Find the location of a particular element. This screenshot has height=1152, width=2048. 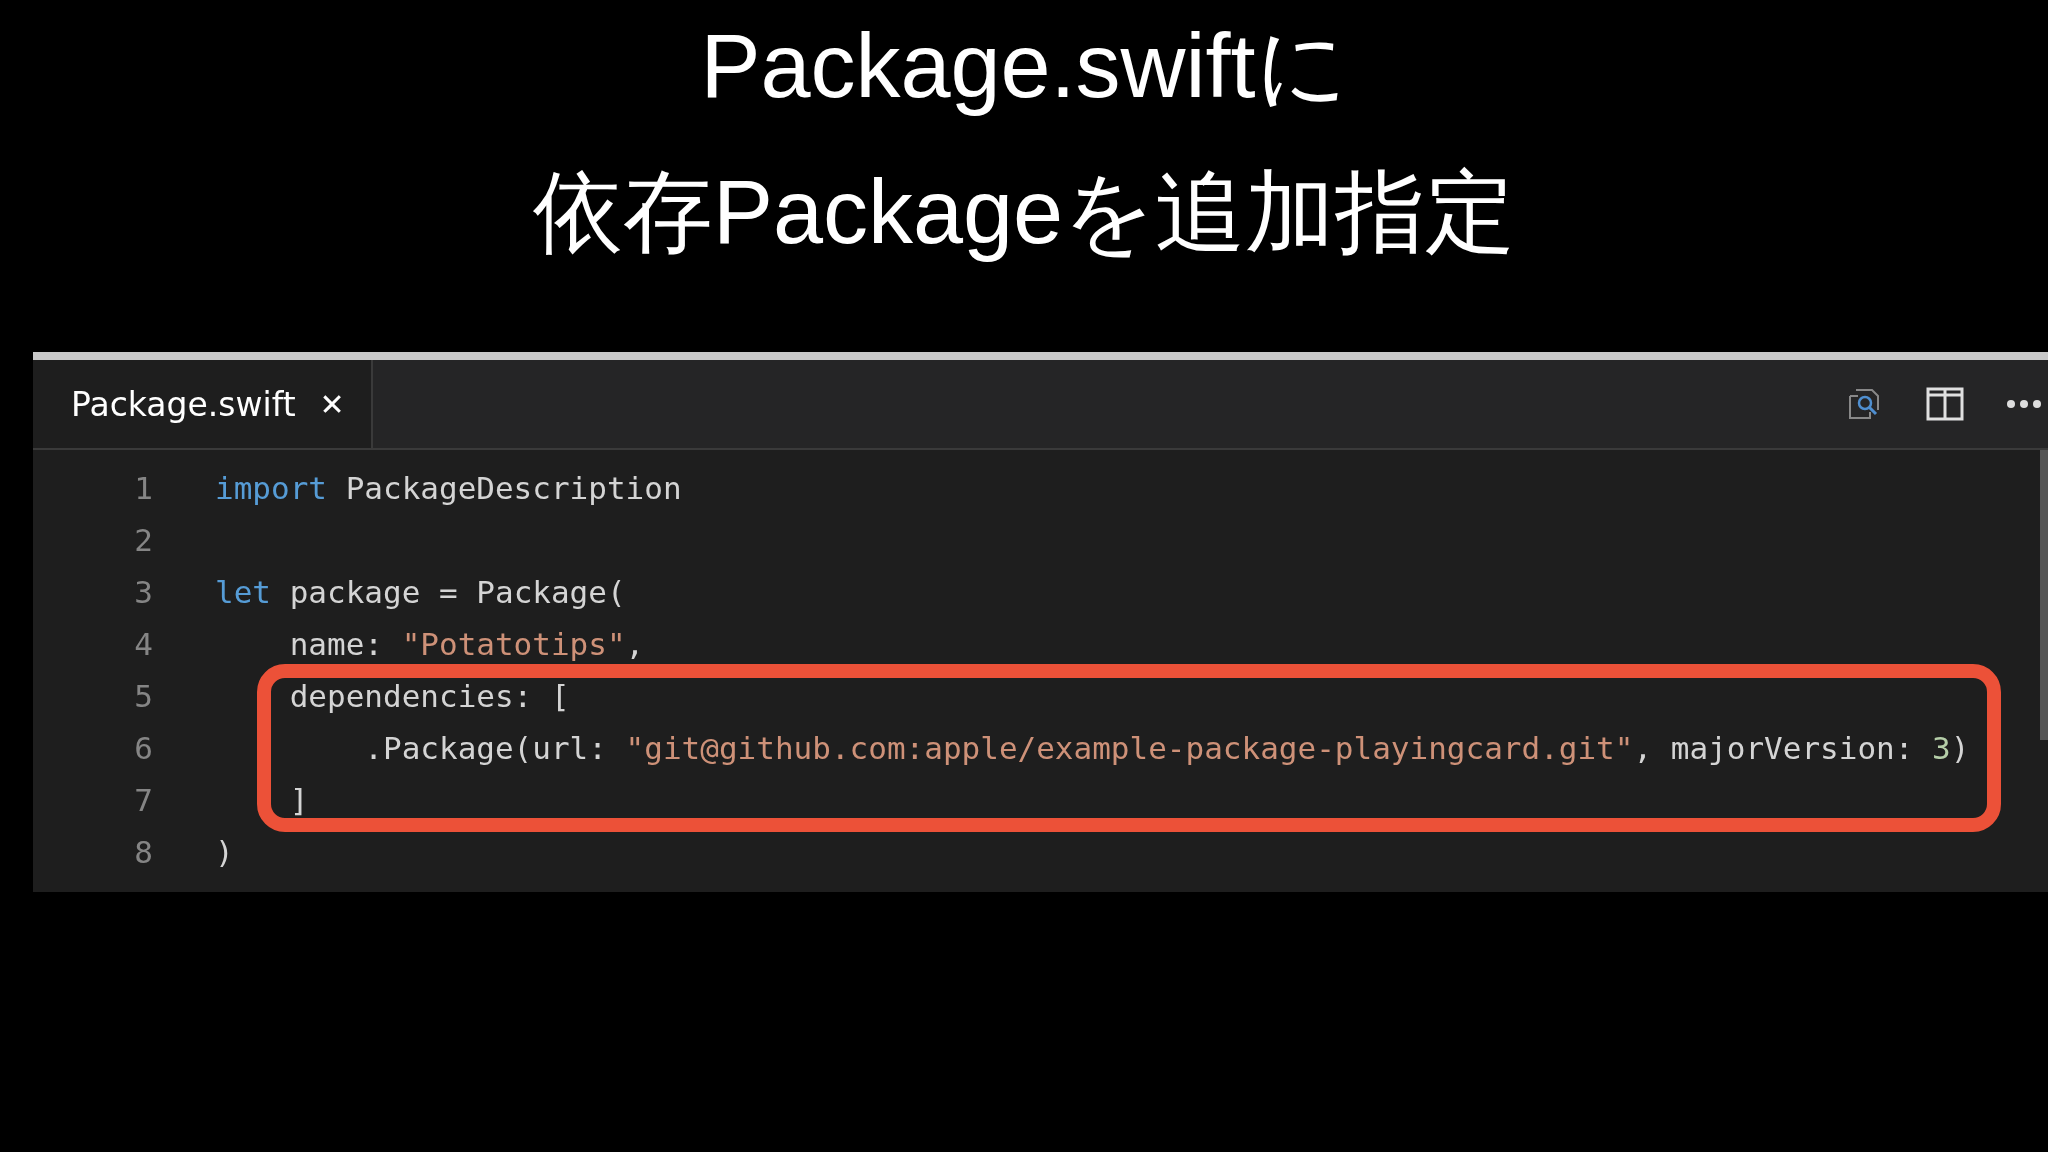

line-number: 8 is located at coordinates (143, 852).